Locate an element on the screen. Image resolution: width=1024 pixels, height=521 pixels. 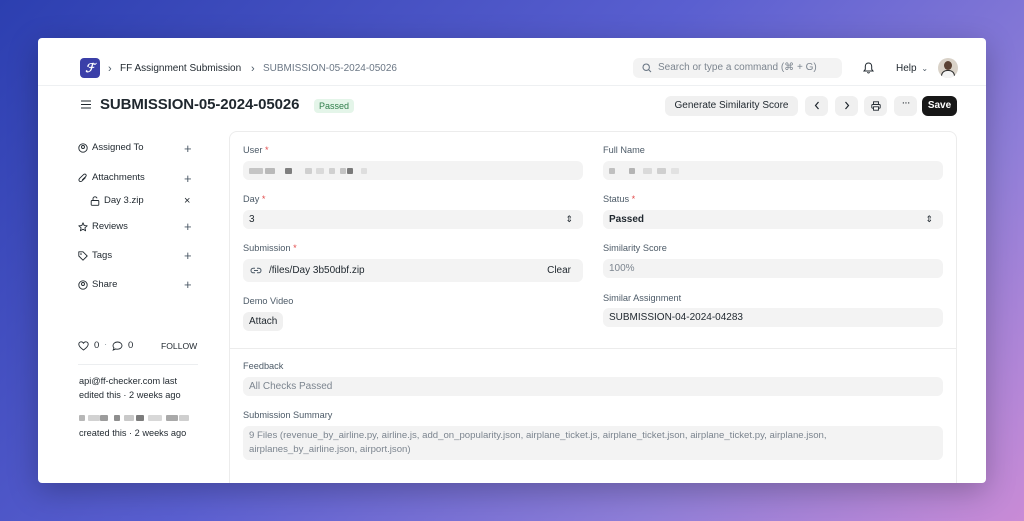
similarity-score-field: 100% is located at coordinates (773, 268).